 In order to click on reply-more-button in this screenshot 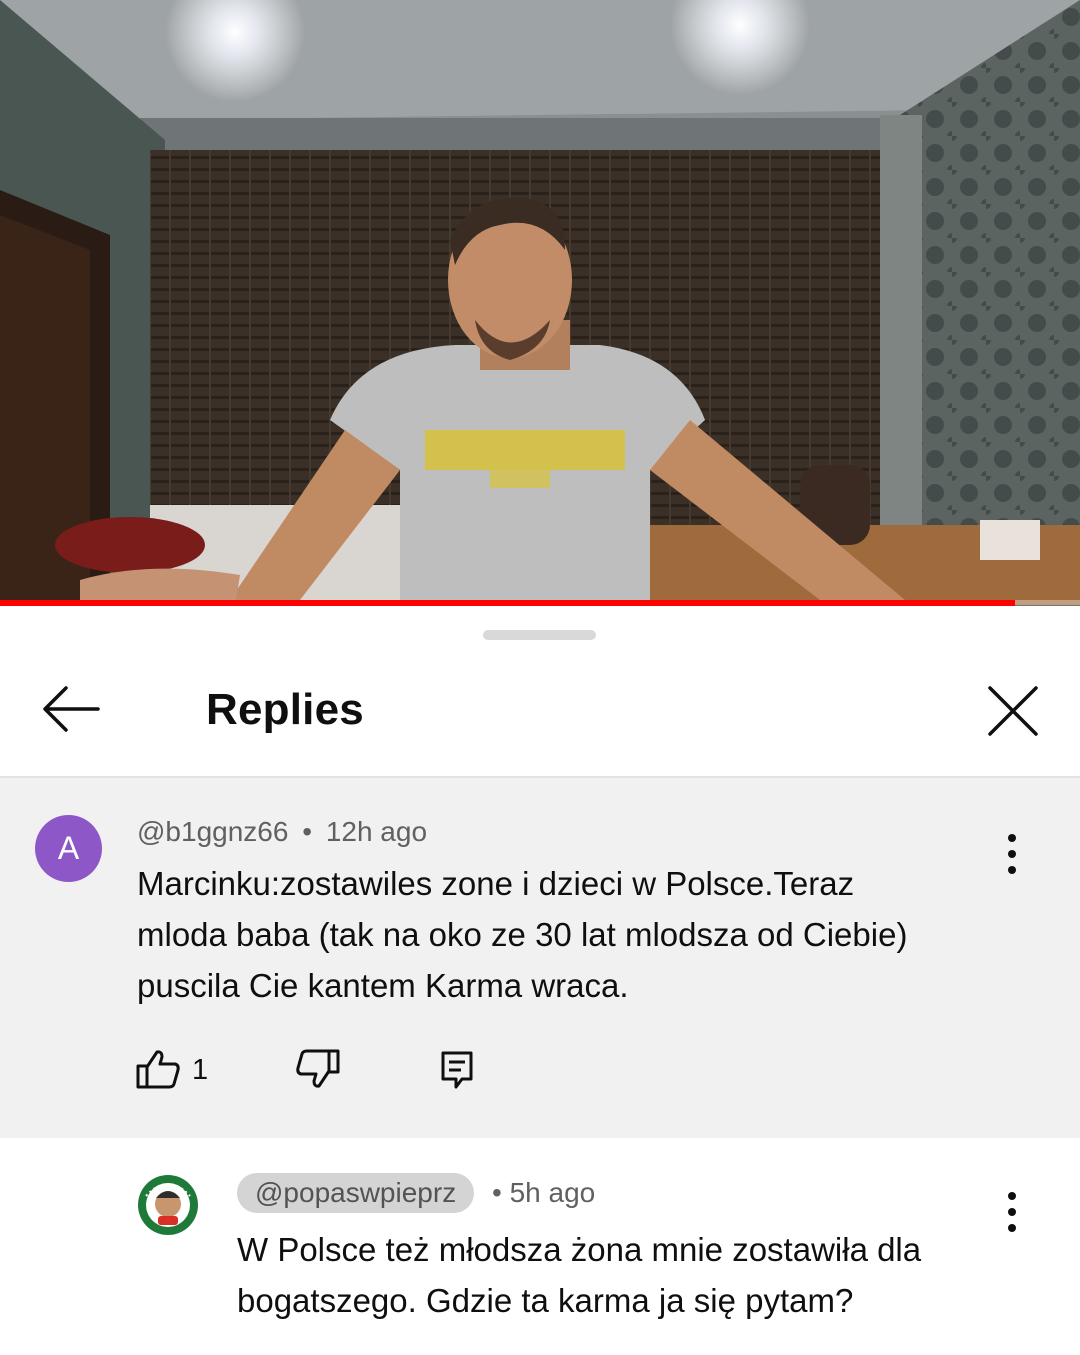, I will do `click(1012, 1212)`.